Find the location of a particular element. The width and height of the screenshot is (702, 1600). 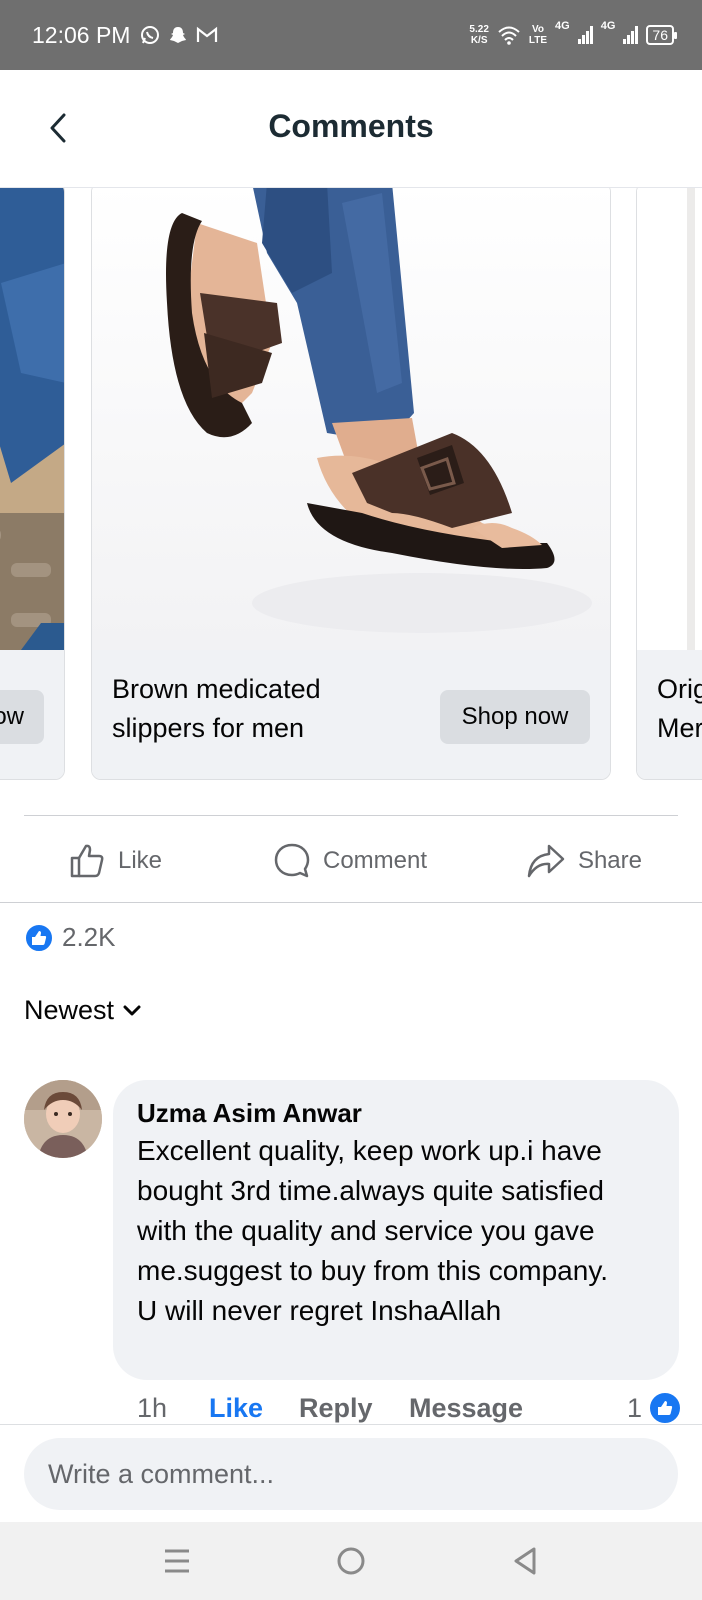

recent-apps-button is located at coordinates (177, 1561).